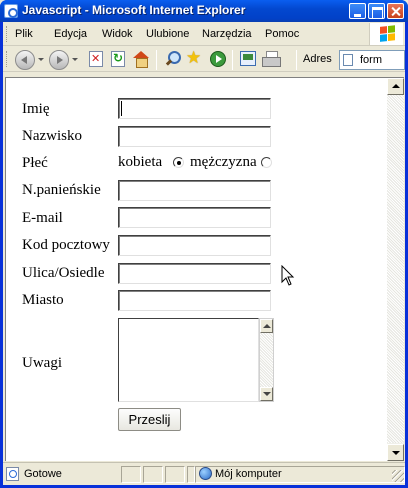 This screenshot has height=488, width=408. What do you see at coordinates (194, 300) in the screenshot?
I see `miasto-field` at bounding box center [194, 300].